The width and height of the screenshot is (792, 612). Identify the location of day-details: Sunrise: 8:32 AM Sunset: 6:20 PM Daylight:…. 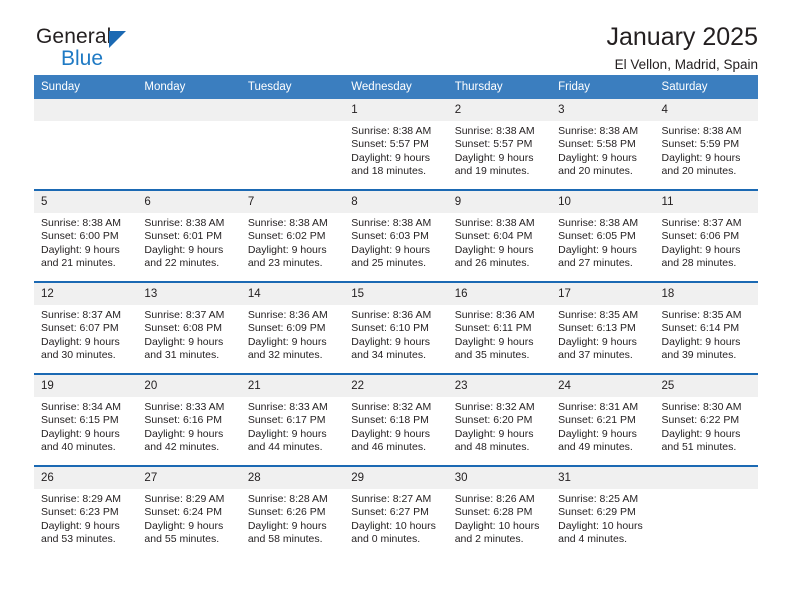
(499, 426).